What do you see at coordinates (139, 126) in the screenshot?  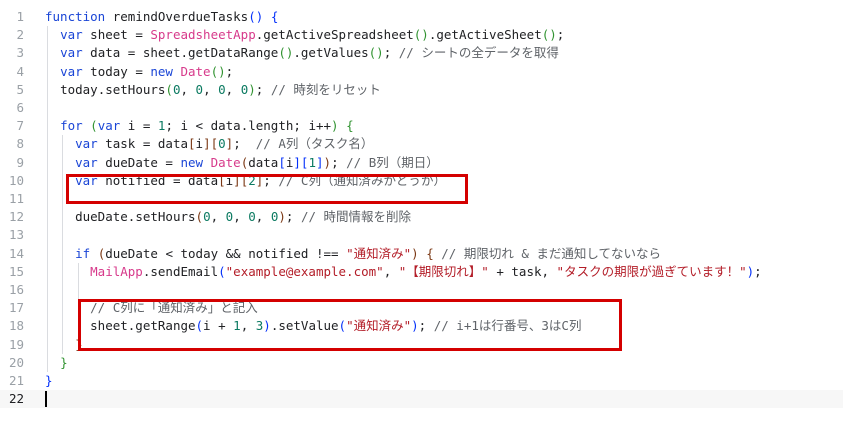 I see `code-token: i =` at bounding box center [139, 126].